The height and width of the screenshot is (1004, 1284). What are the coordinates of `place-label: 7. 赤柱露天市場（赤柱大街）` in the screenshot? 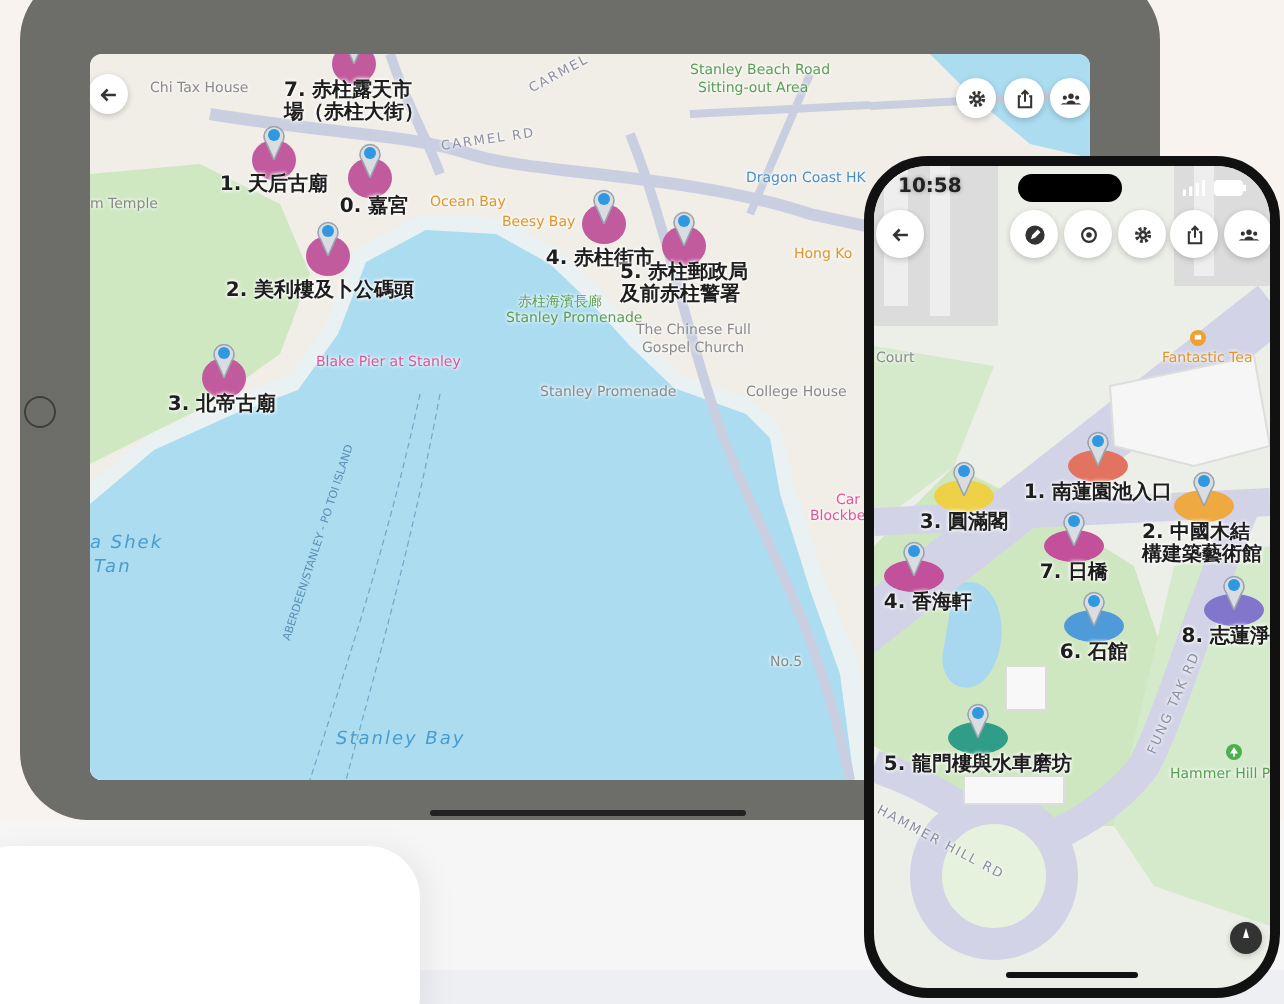 It's located at (358, 102).